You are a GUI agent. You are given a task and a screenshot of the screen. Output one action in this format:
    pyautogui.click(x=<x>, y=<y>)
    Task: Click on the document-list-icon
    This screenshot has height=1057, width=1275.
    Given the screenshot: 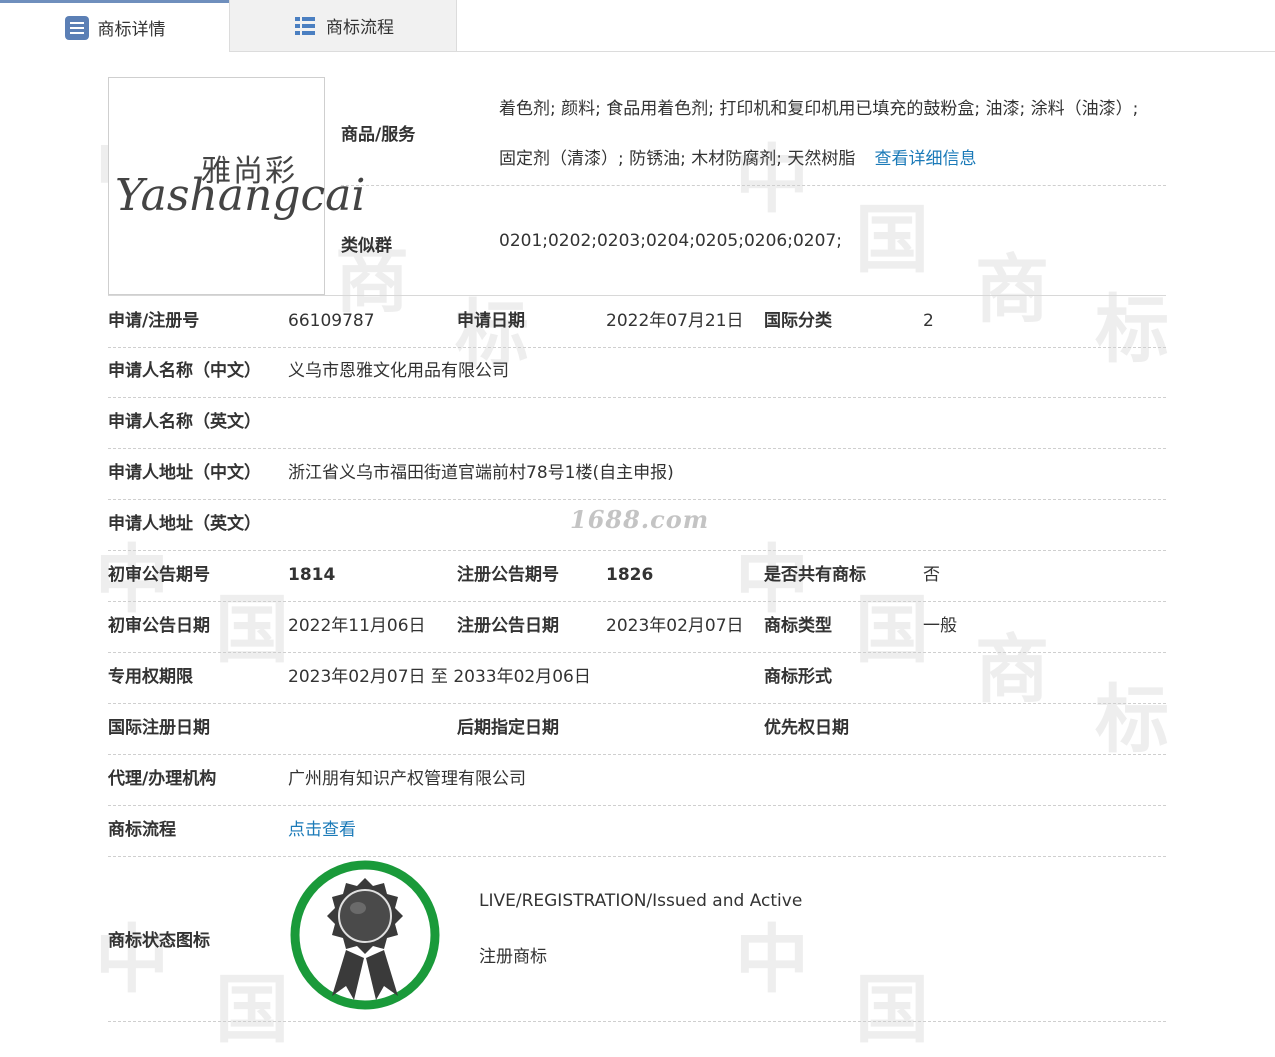 What is the action you would take?
    pyautogui.click(x=77, y=28)
    